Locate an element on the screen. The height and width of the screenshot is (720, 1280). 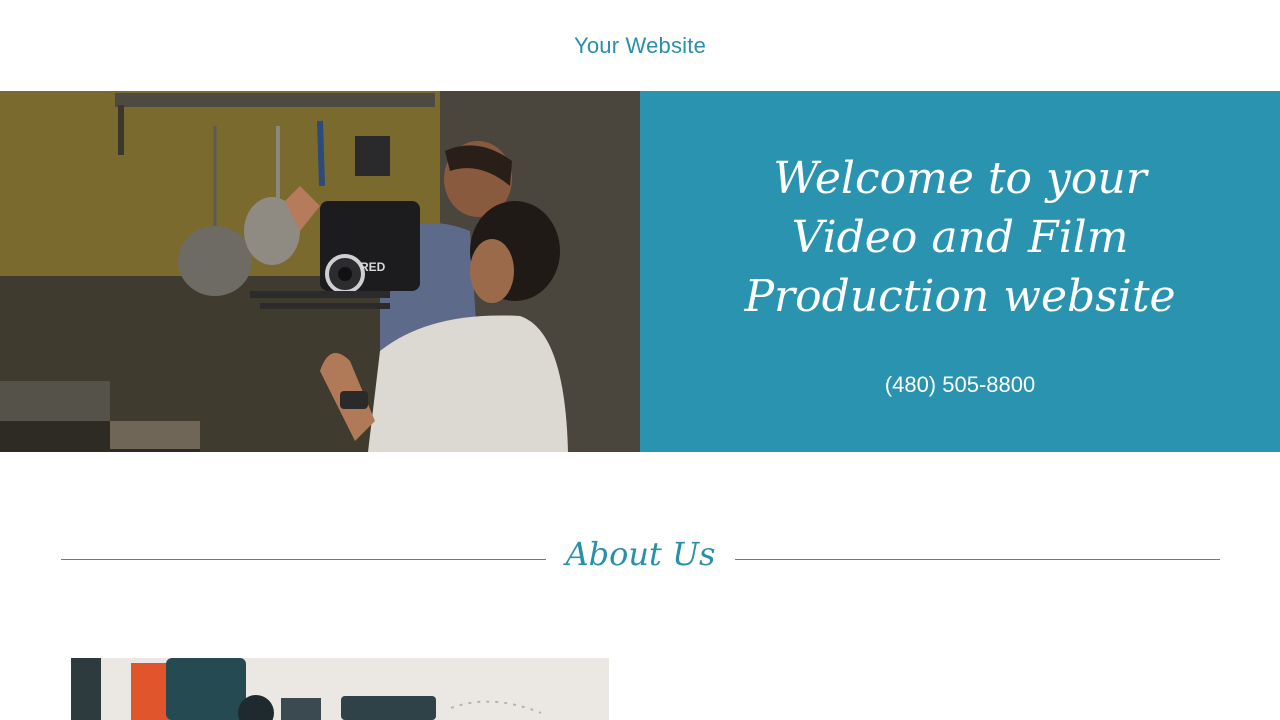
about-photo-illustration is located at coordinates (340, 689).